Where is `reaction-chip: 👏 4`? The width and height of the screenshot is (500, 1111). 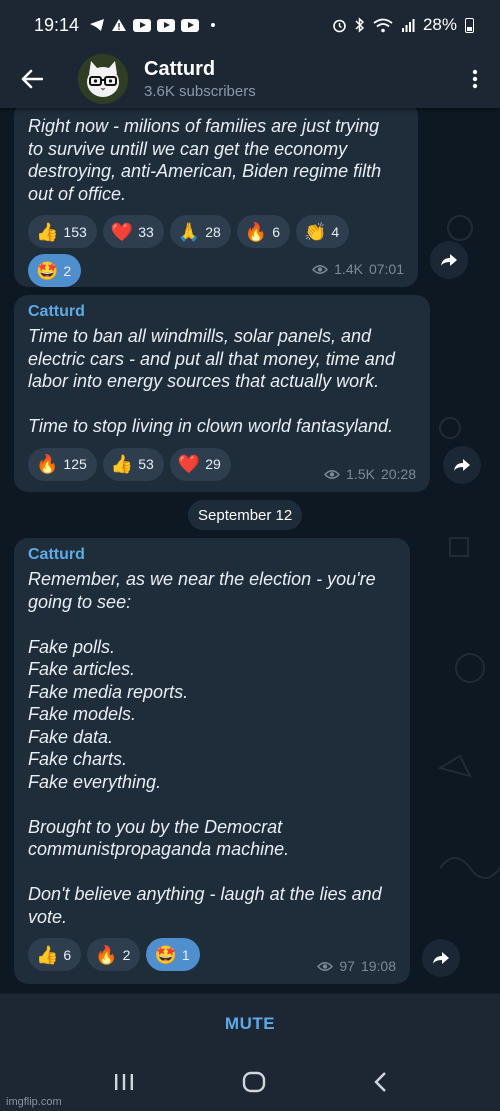
reaction-chip: 👏 4 is located at coordinates (323, 231).